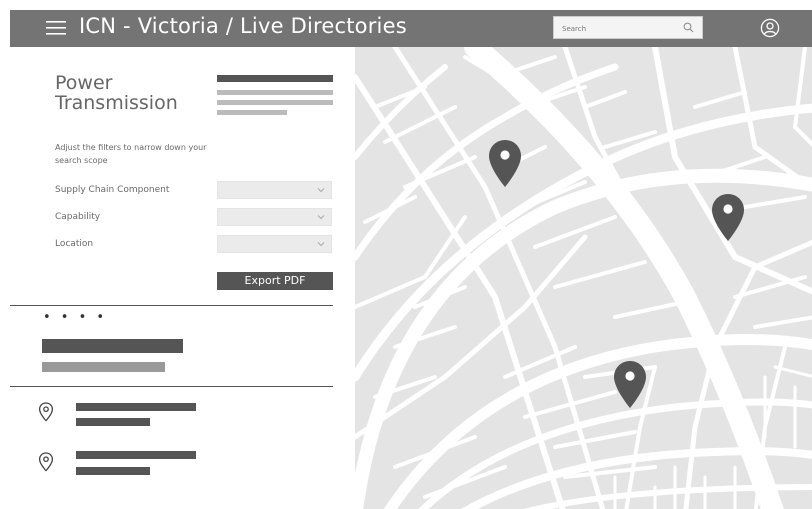  Describe the element at coordinates (74, 244) in the screenshot. I see `filter-label-location: Location` at that location.